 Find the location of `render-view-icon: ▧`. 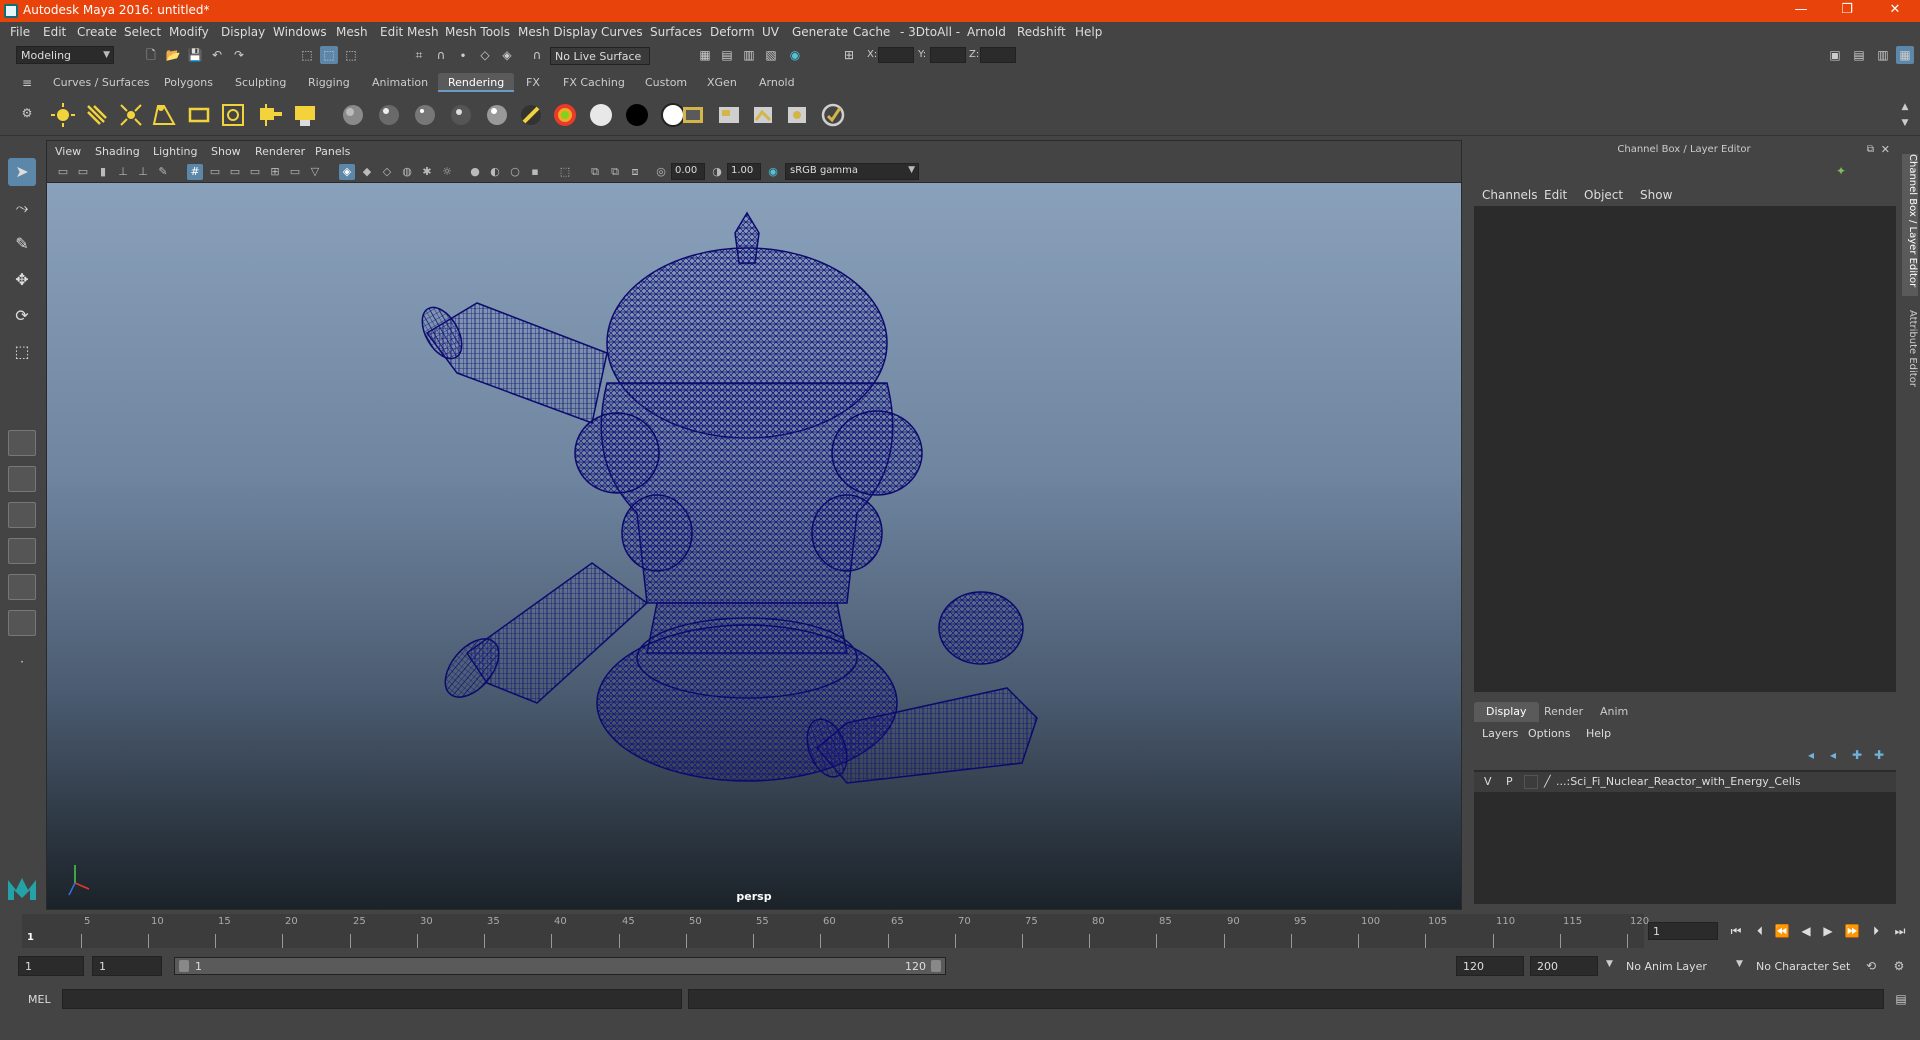

render-view-icon: ▧ is located at coordinates (771, 55).